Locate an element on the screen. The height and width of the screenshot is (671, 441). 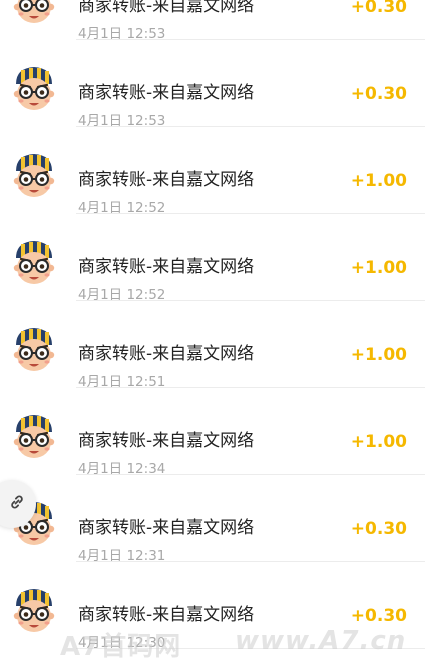
transaction-item: 商家转账-来自嘉文网络 4月1日 12:34 +1.00 is located at coordinates (220, 432).